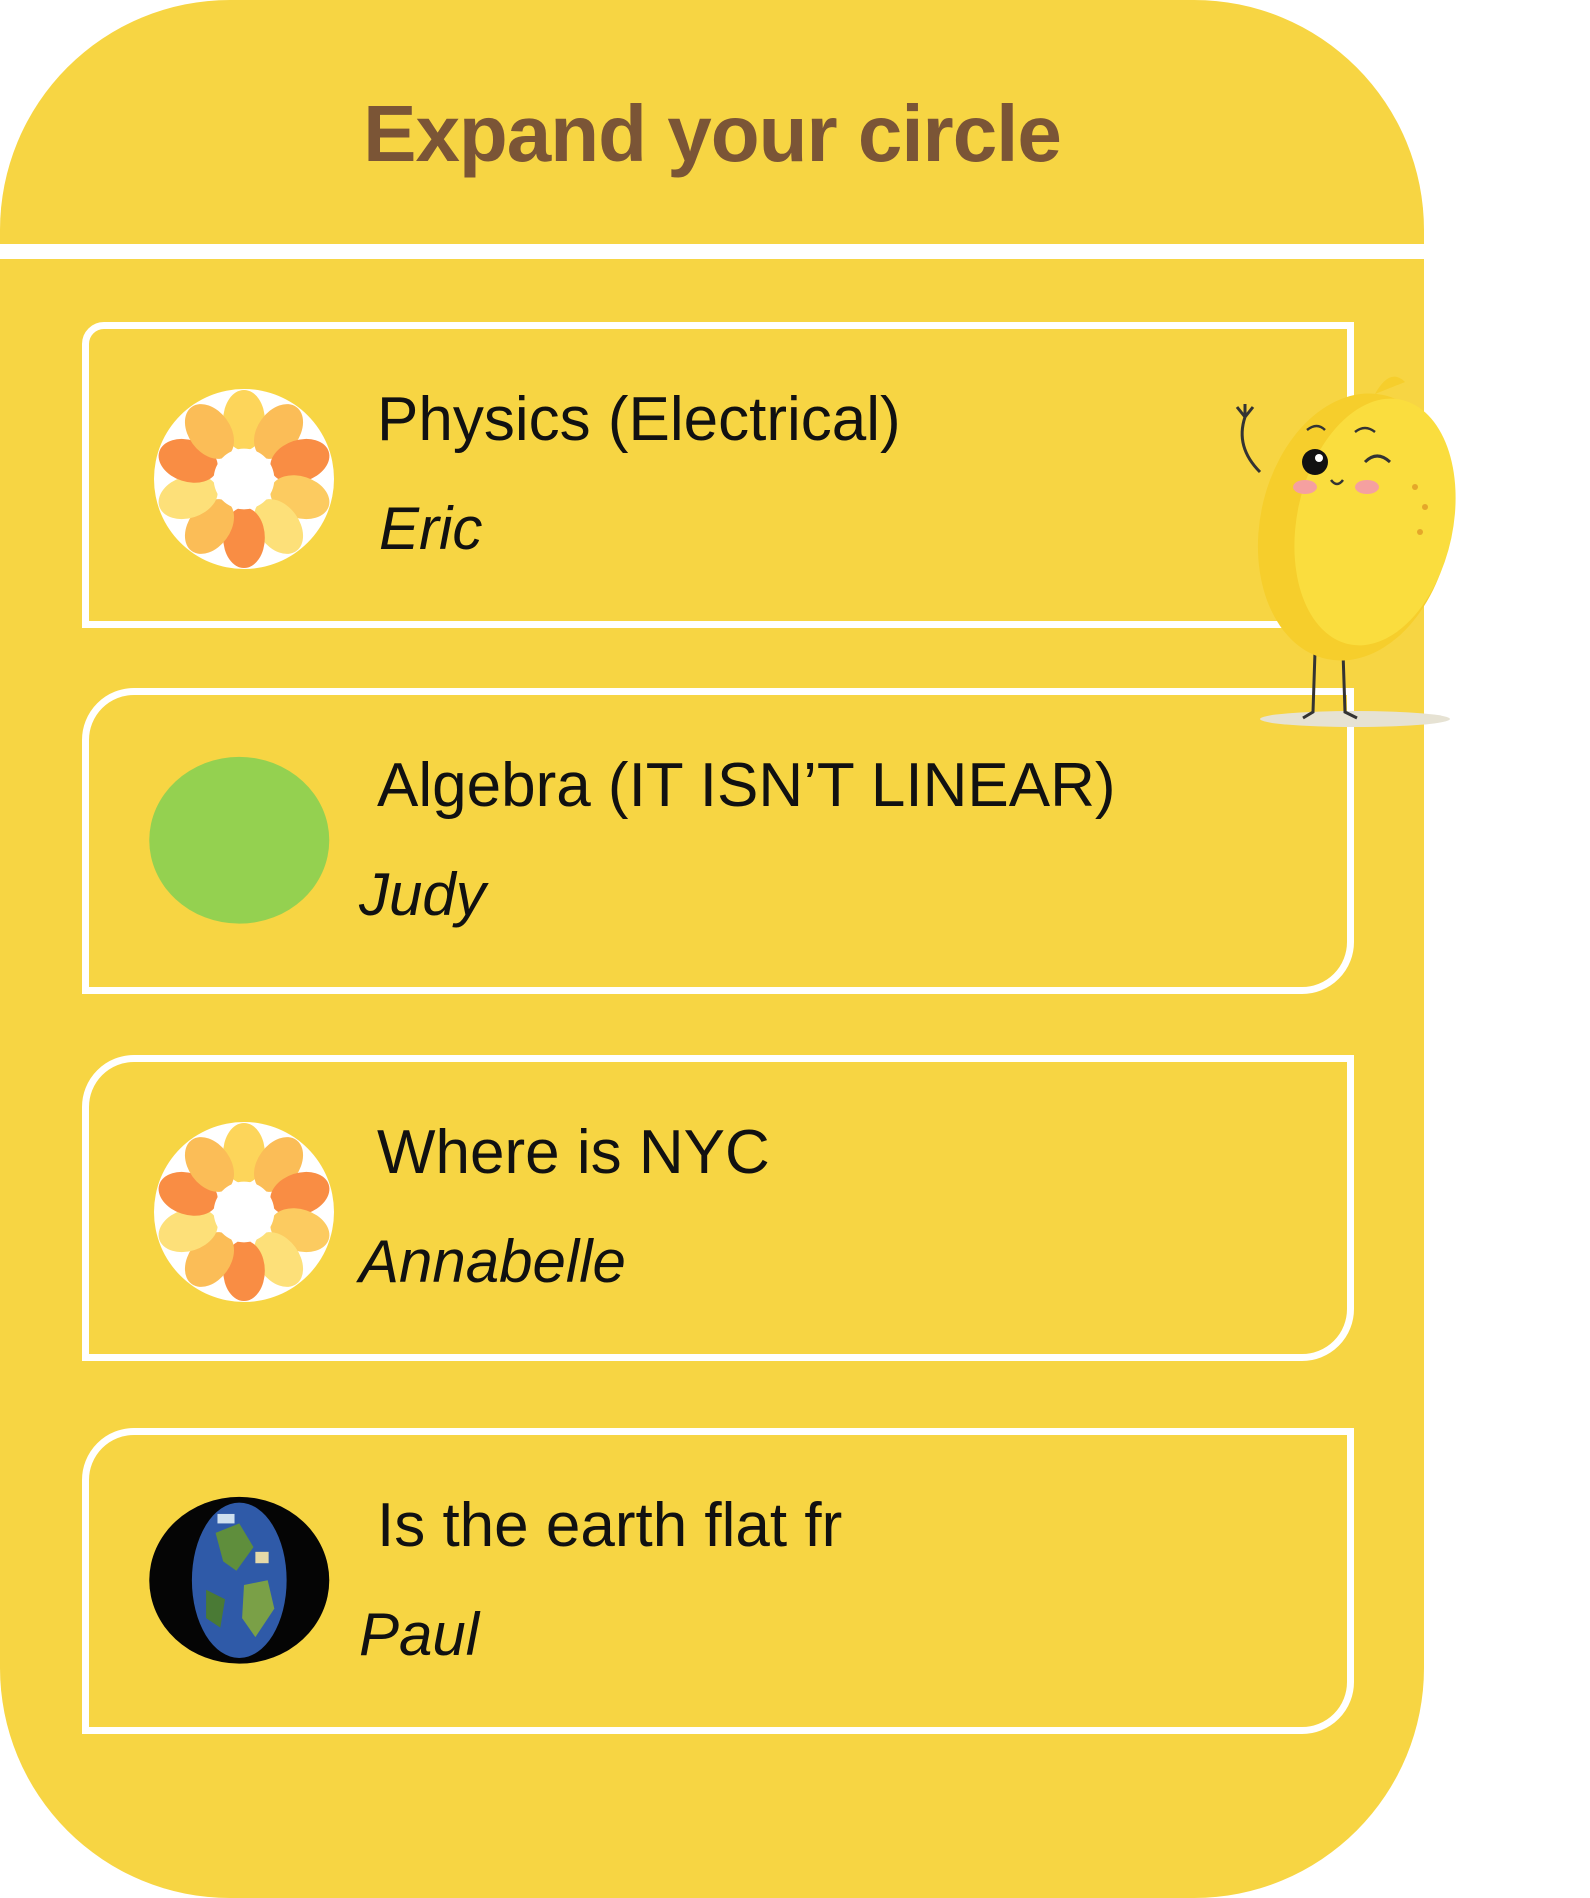  Describe the element at coordinates (718, 841) in the screenshot. I see `circle-card-algebra: Algebra (IT ISN’T LINEAR) Judy` at that location.